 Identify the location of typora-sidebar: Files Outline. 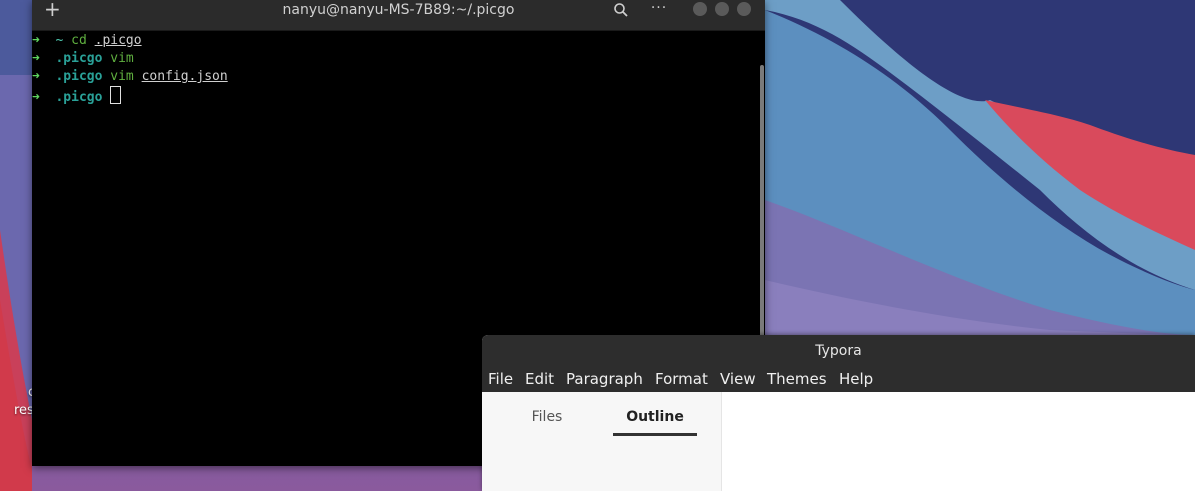
(602, 441).